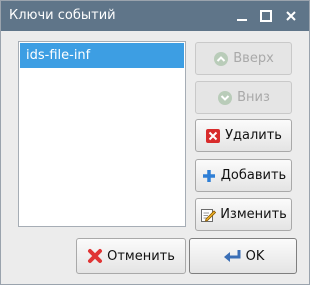  I want to click on list-item: ids-file-inf, so click(102, 55).